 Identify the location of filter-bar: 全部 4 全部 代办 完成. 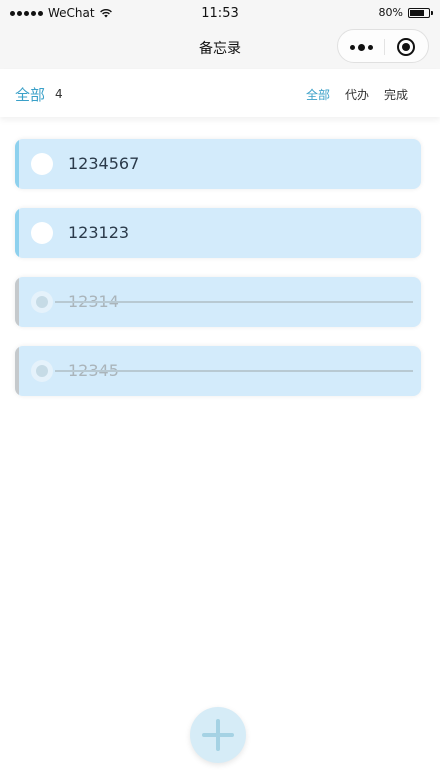
(220, 93).